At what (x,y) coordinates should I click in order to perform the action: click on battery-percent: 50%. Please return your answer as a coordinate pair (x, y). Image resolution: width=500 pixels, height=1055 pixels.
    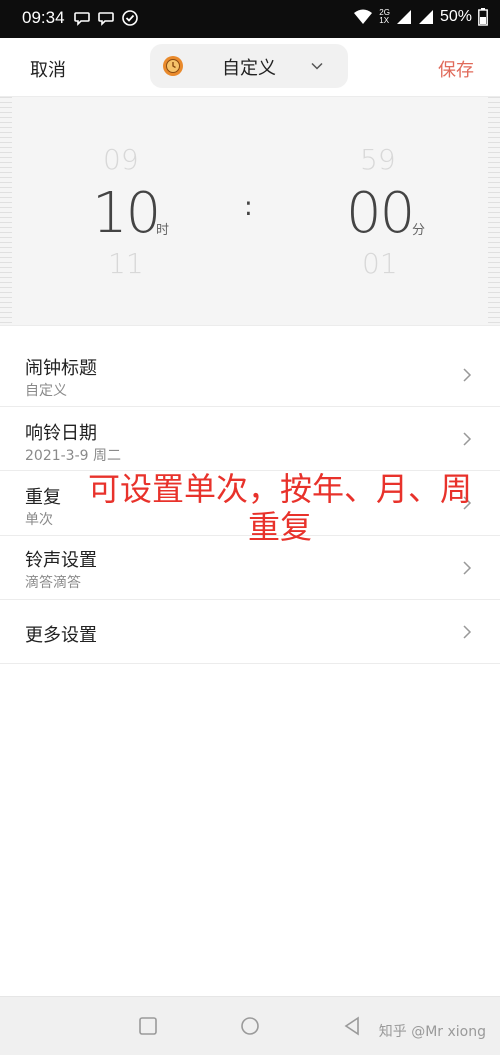
    Looking at the image, I should click on (455, 16).